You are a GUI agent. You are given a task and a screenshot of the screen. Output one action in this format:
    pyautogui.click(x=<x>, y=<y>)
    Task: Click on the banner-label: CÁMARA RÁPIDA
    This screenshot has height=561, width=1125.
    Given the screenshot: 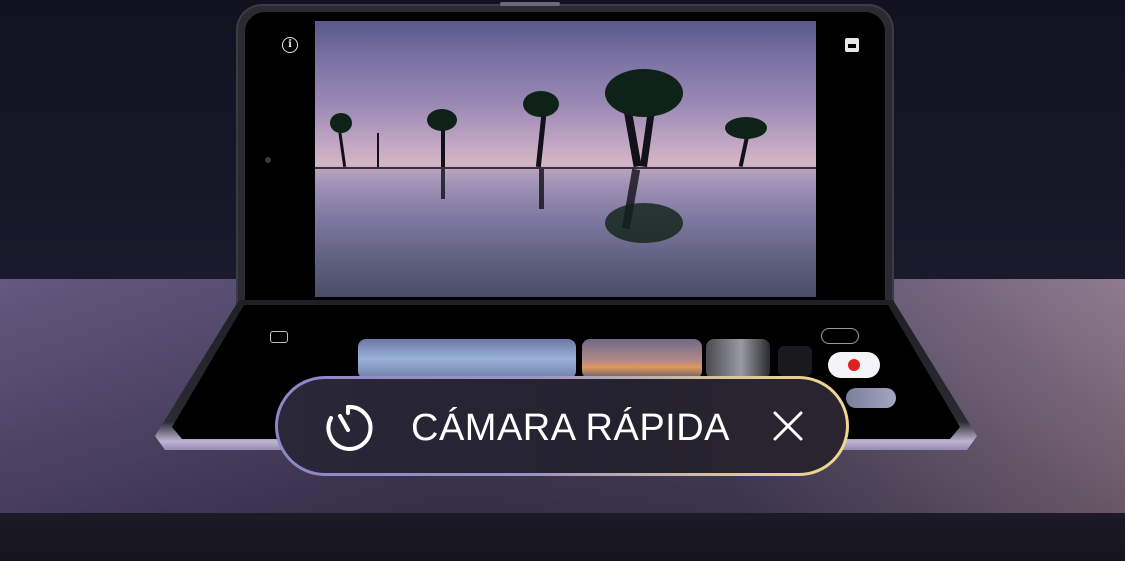 What is the action you would take?
    pyautogui.click(x=571, y=428)
    